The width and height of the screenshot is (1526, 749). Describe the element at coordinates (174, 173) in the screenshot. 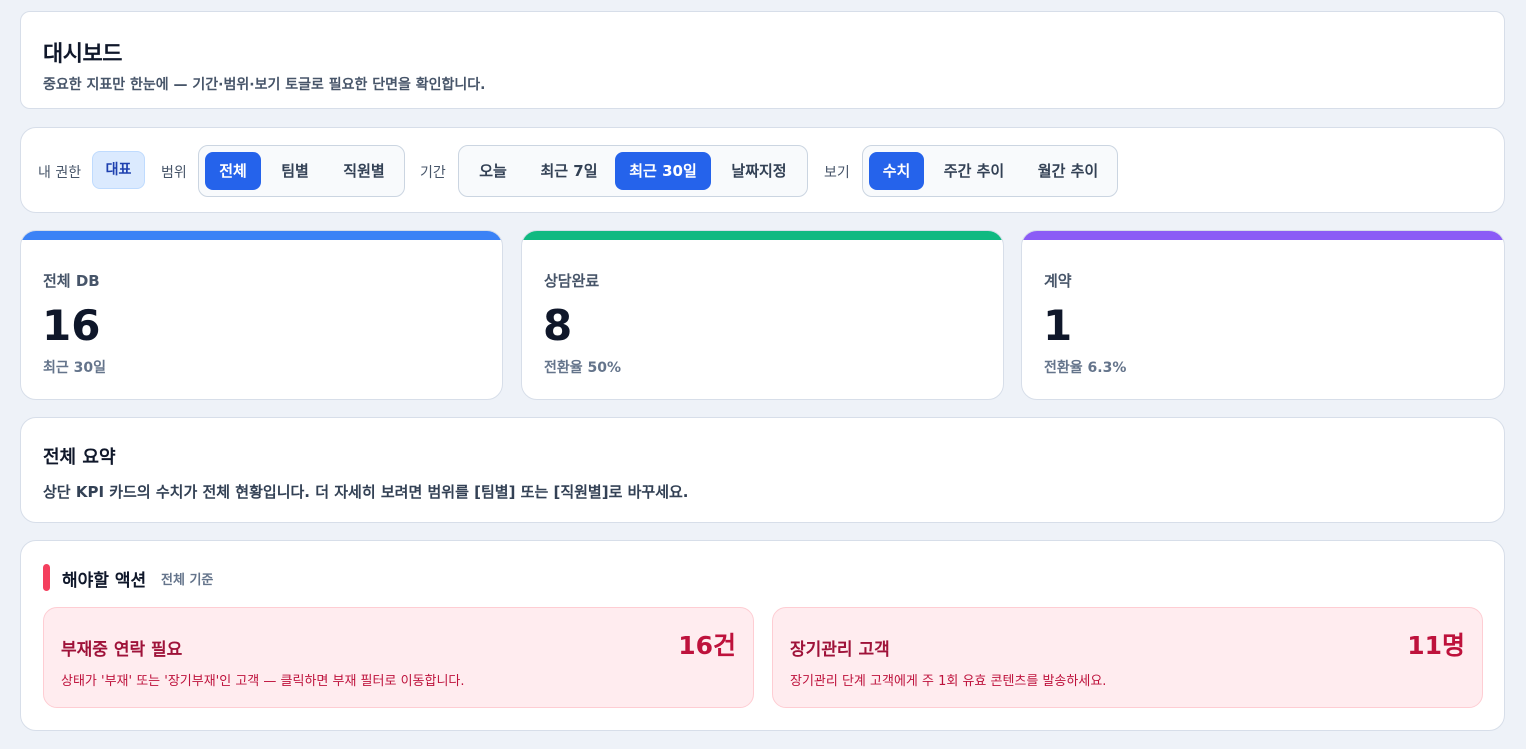

I see `scope-label: 범위` at that location.